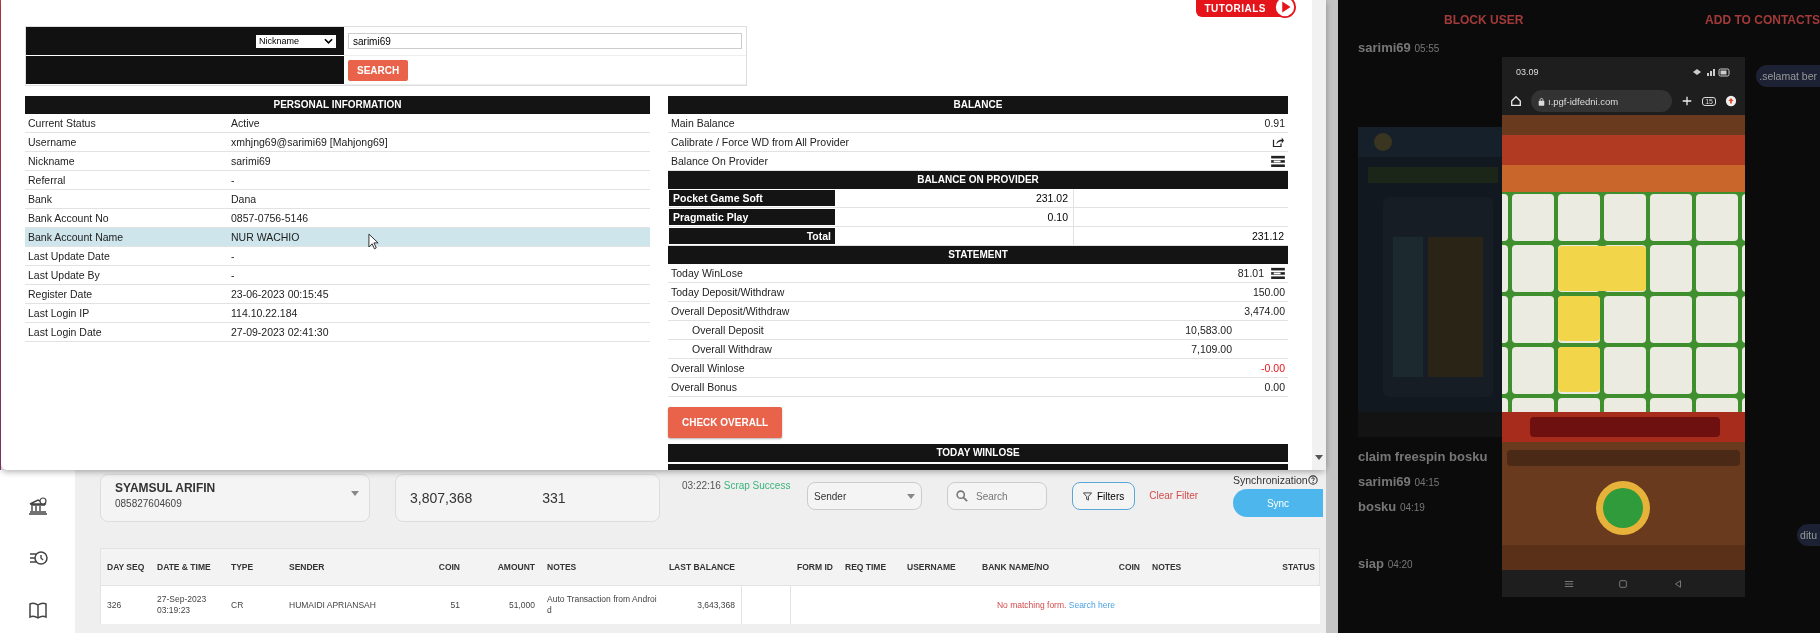  What do you see at coordinates (1602, 101) in the screenshot?
I see `address-bar: ı.pgf-idfedni.com` at bounding box center [1602, 101].